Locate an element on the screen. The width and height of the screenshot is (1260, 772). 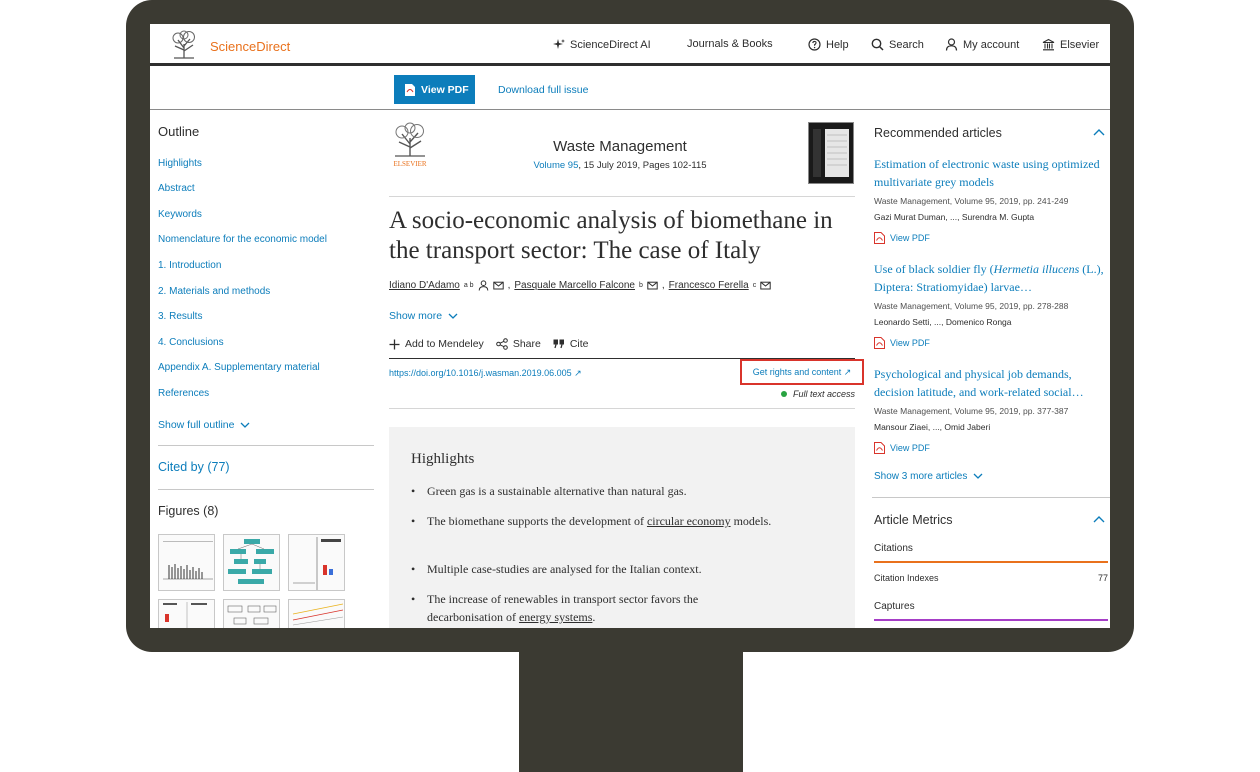
chart-thumbnail-icon is located at coordinates (185, 615).